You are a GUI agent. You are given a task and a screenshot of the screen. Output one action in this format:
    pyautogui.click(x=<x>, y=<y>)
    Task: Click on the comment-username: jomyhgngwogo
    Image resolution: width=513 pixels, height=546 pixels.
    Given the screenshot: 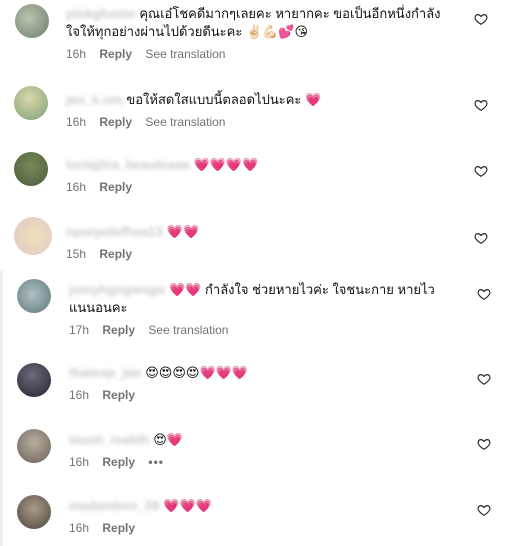 What is the action you would take?
    pyautogui.click(x=117, y=290)
    